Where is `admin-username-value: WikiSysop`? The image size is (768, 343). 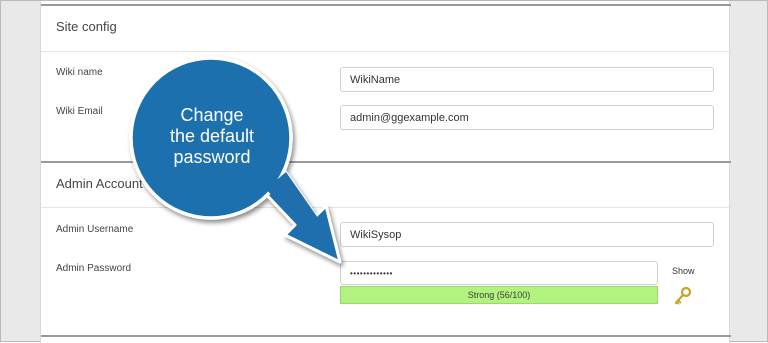
admin-username-value: WikiSysop is located at coordinates (376, 234).